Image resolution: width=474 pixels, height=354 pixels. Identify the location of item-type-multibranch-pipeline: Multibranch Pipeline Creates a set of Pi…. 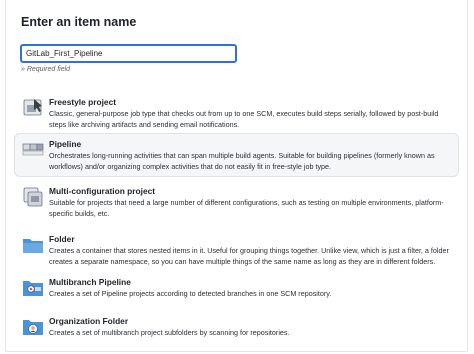
(236, 288).